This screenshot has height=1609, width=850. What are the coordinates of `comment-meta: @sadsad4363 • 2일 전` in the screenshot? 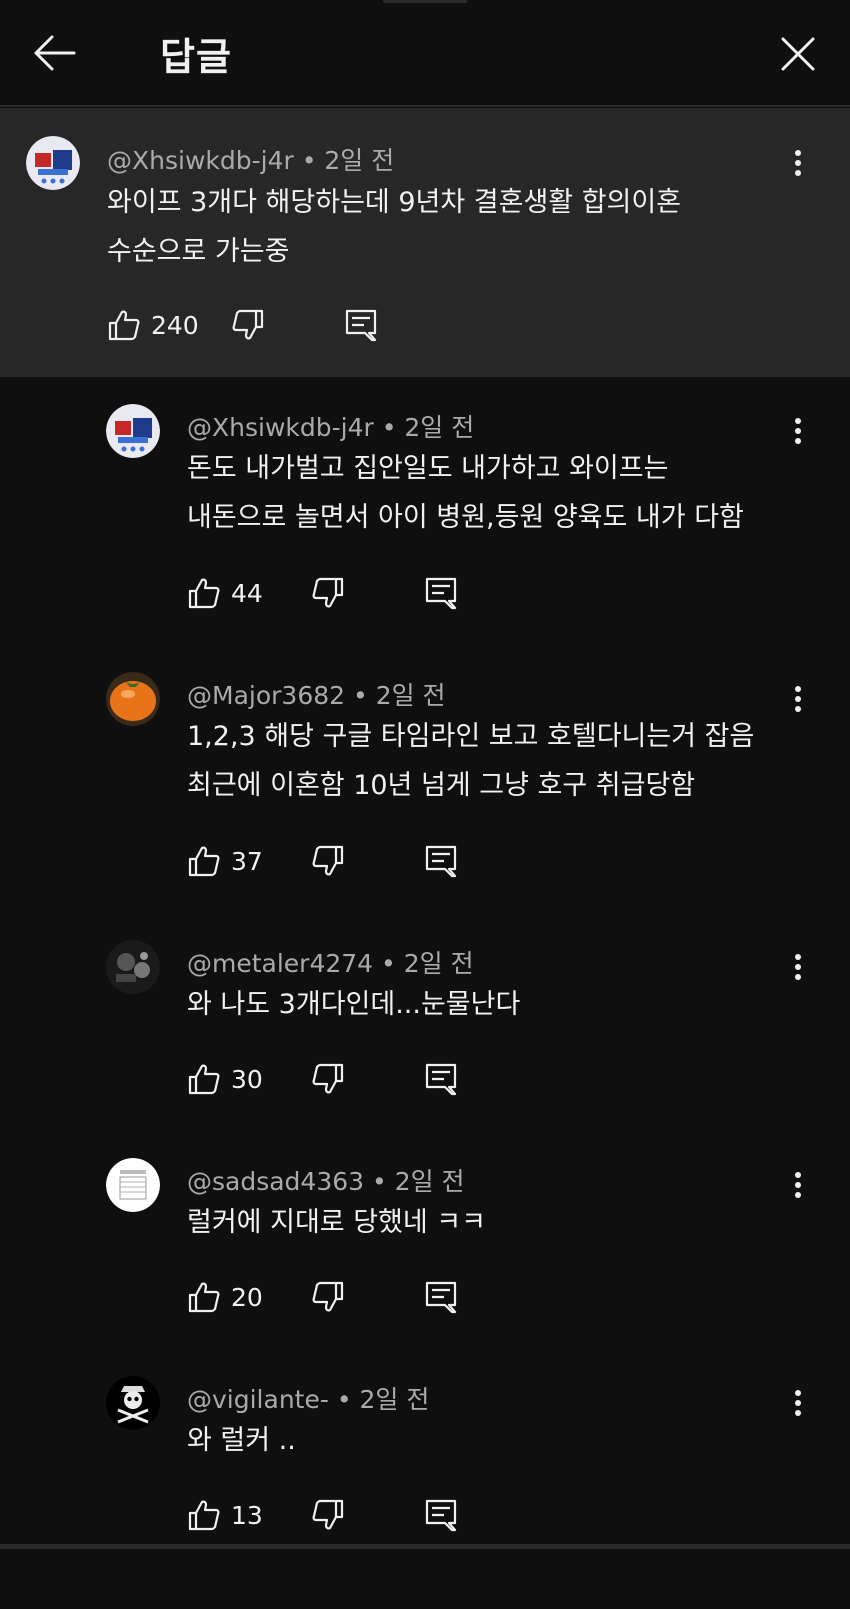 It's located at (326, 1180).